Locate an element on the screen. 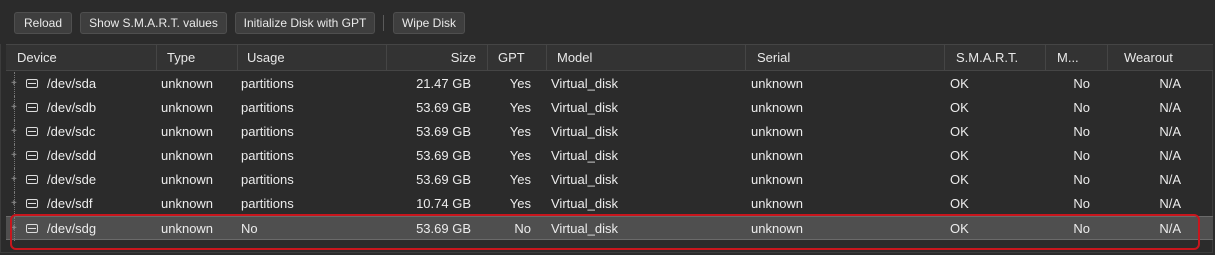 Image resolution: width=1215 pixels, height=255 pixels. column-header-serial: Serial is located at coordinates (845, 57).